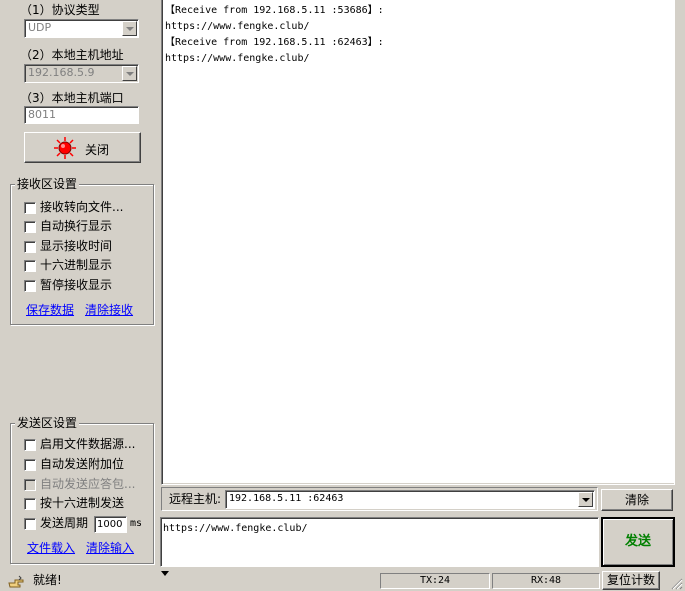 This screenshot has width=685, height=591. I want to click on send-button-label: 发送, so click(637, 541).